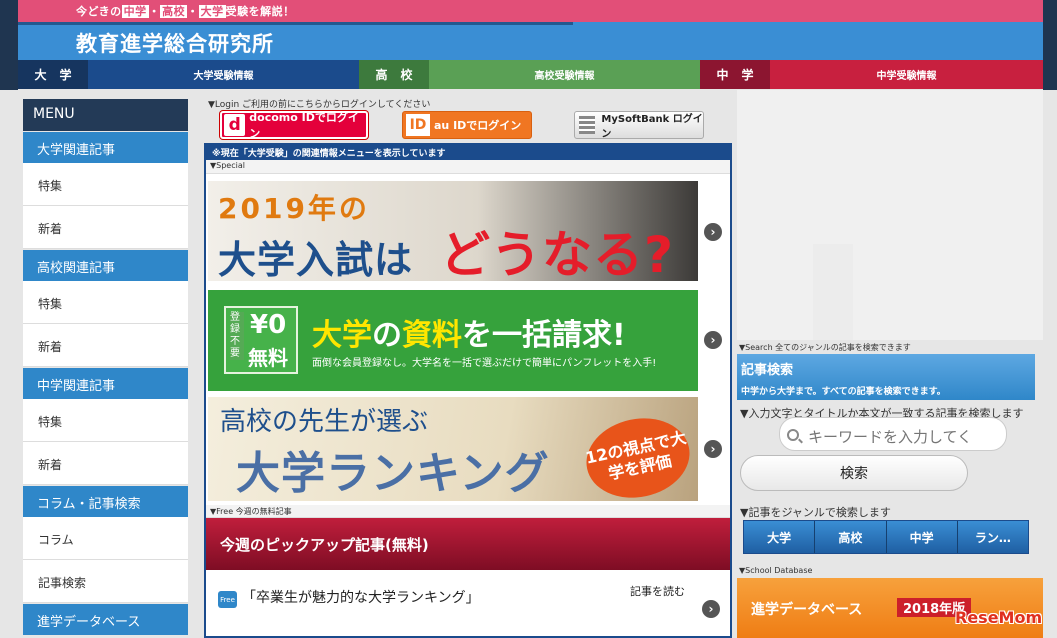 The width and height of the screenshot is (1057, 638). Describe the element at coordinates (657, 591) in the screenshot. I see `read-more-link: 記事を読む` at that location.